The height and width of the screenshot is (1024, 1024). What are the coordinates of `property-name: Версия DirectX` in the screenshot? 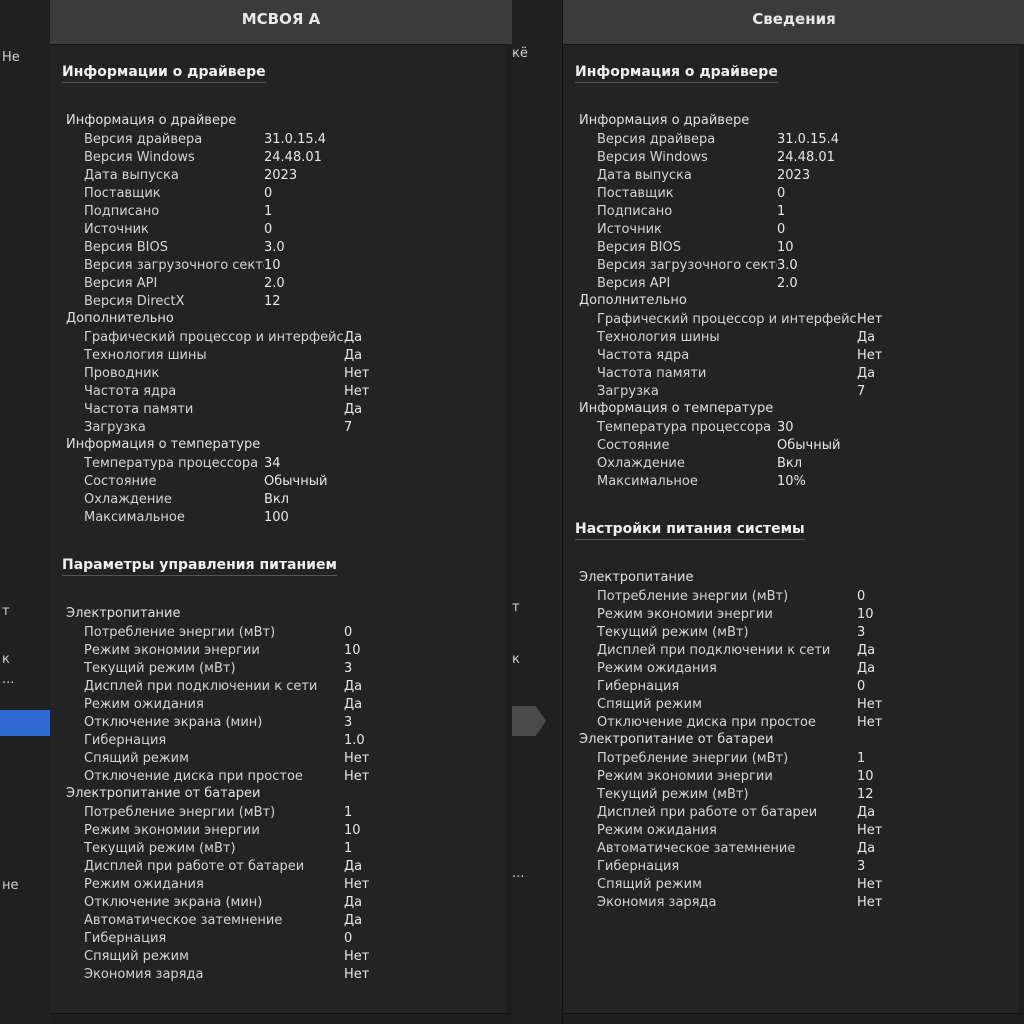 It's located at (134, 301).